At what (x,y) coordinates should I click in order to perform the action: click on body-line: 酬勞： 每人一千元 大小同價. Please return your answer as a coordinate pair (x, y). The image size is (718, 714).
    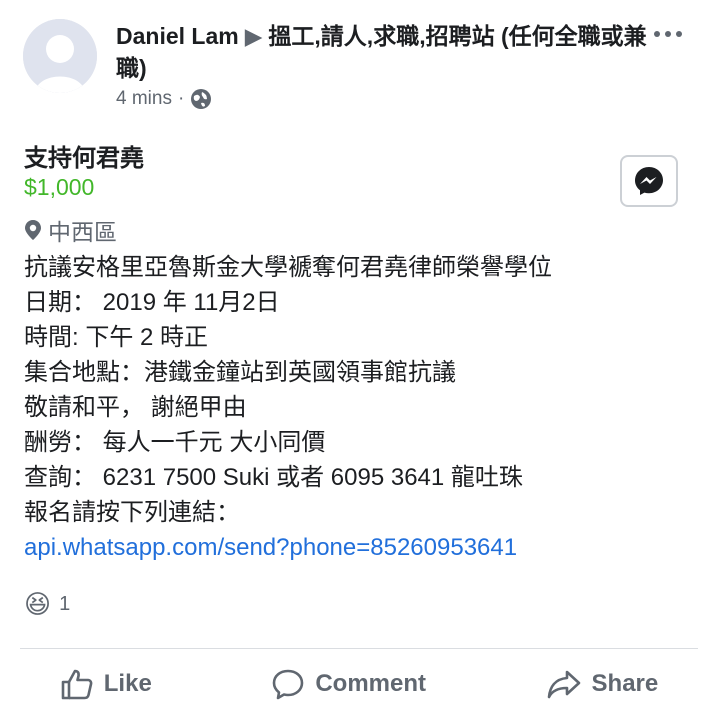
    Looking at the image, I should click on (175, 442).